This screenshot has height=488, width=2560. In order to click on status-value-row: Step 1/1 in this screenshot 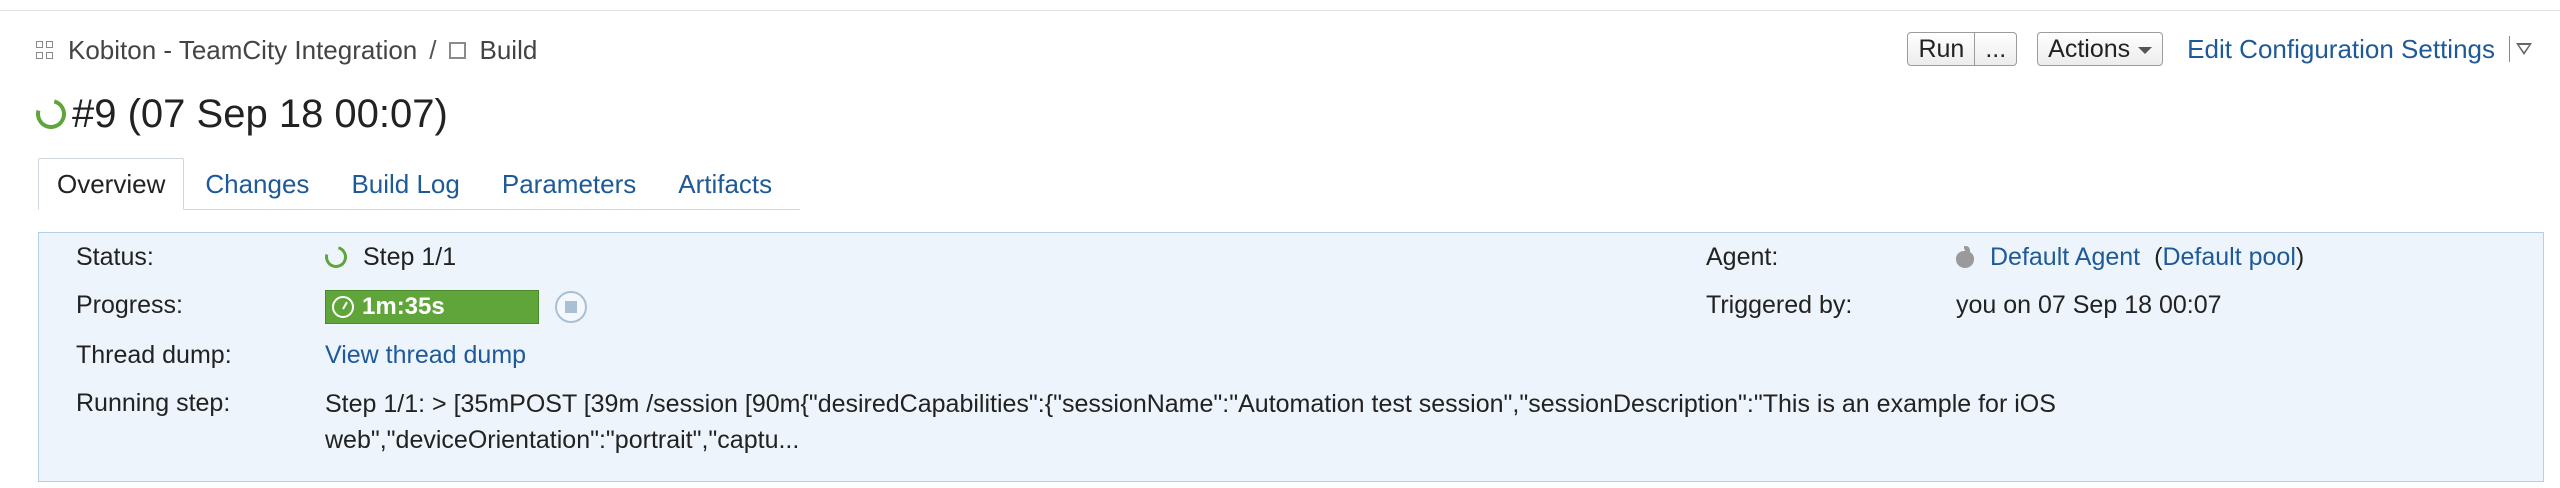, I will do `click(388, 257)`.